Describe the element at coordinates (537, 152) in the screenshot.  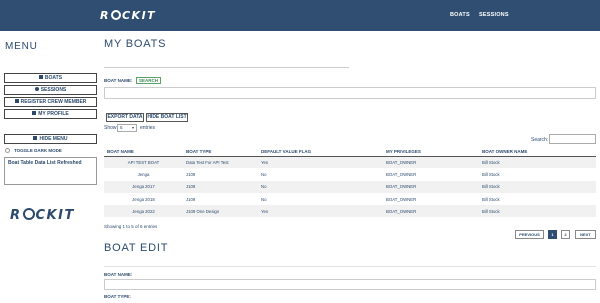
I see `column-header: BOAT OWNER NAME` at that location.